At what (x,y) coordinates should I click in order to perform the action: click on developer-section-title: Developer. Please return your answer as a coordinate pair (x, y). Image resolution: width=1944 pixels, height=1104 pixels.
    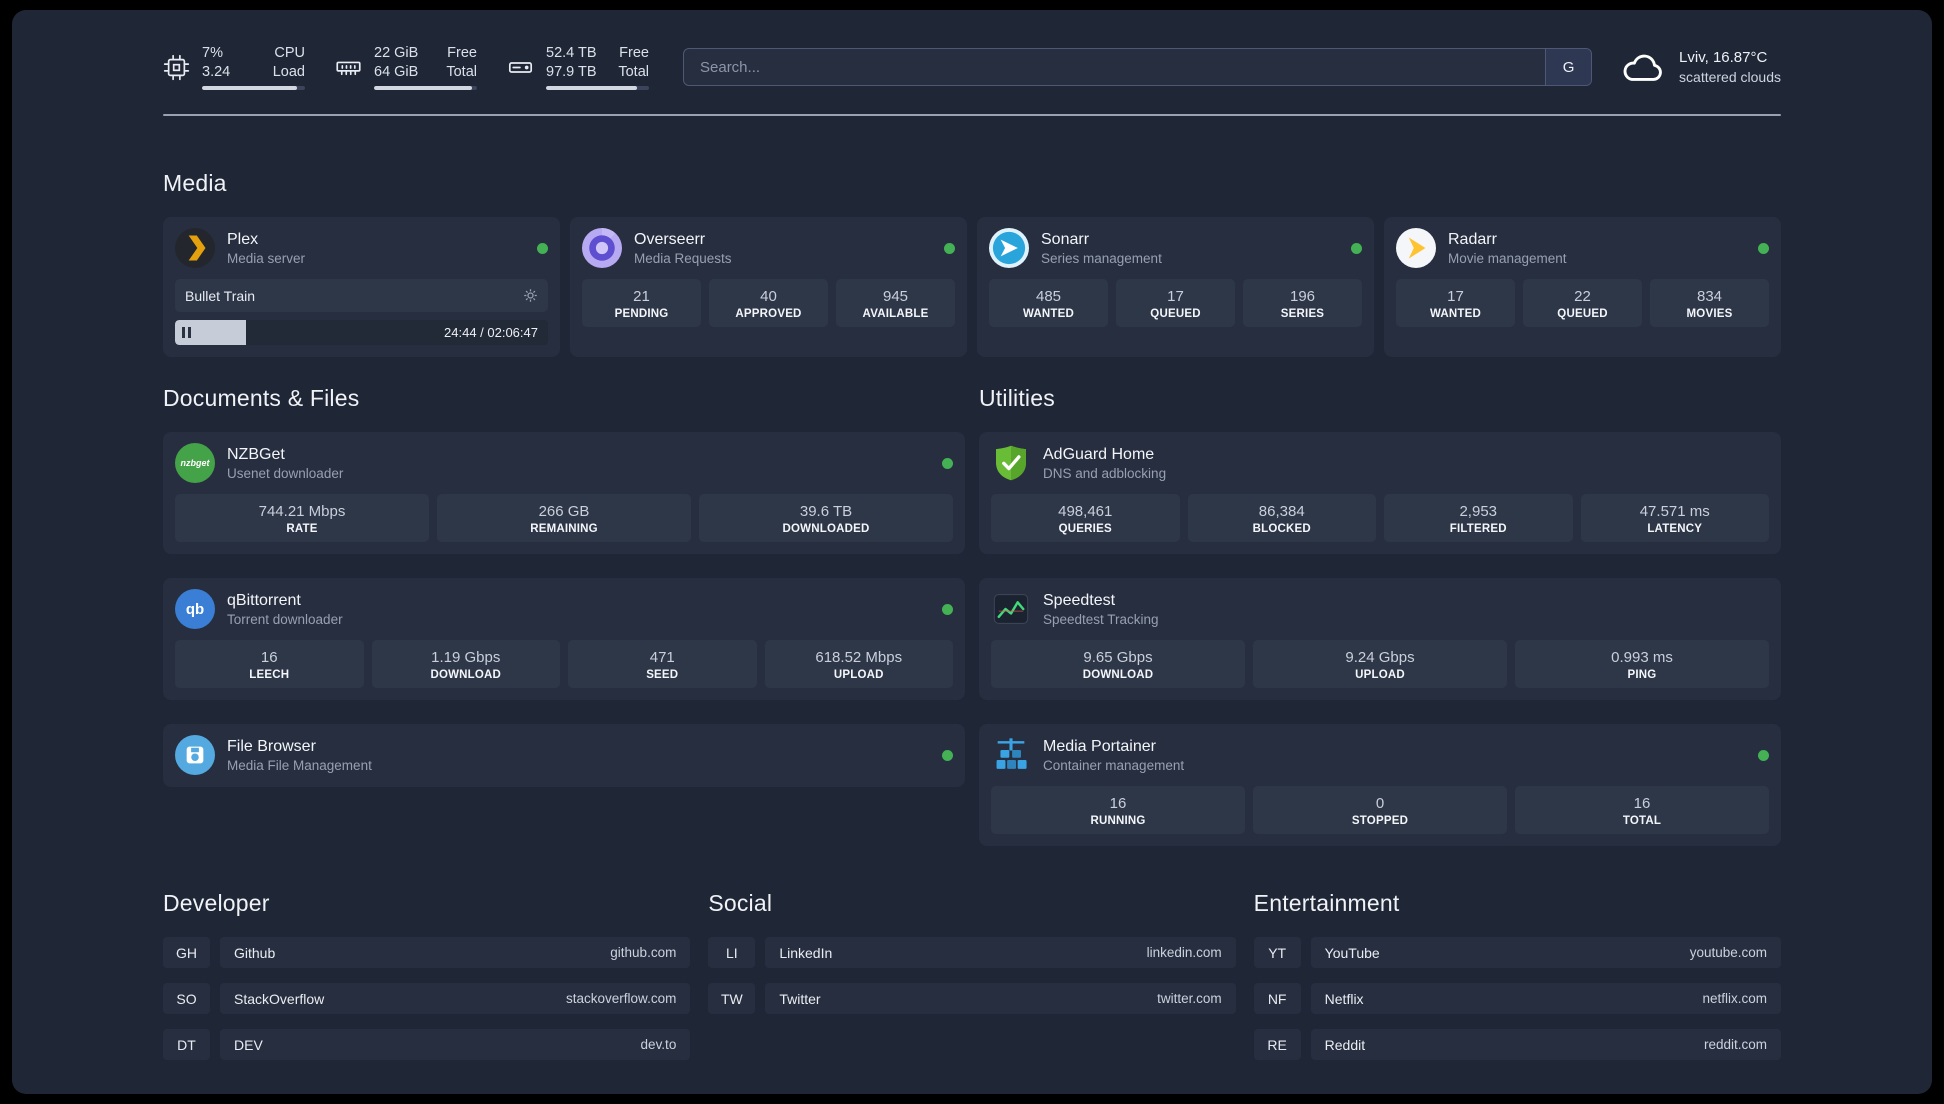
    Looking at the image, I should click on (216, 903).